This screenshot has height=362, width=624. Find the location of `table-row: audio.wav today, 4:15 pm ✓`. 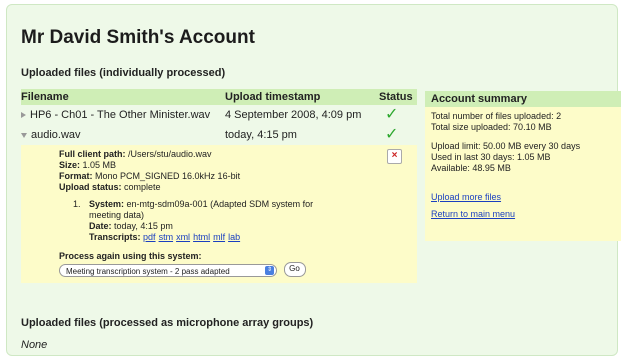

table-row: audio.wav today, 4:15 pm ✓ is located at coordinates (219, 135).